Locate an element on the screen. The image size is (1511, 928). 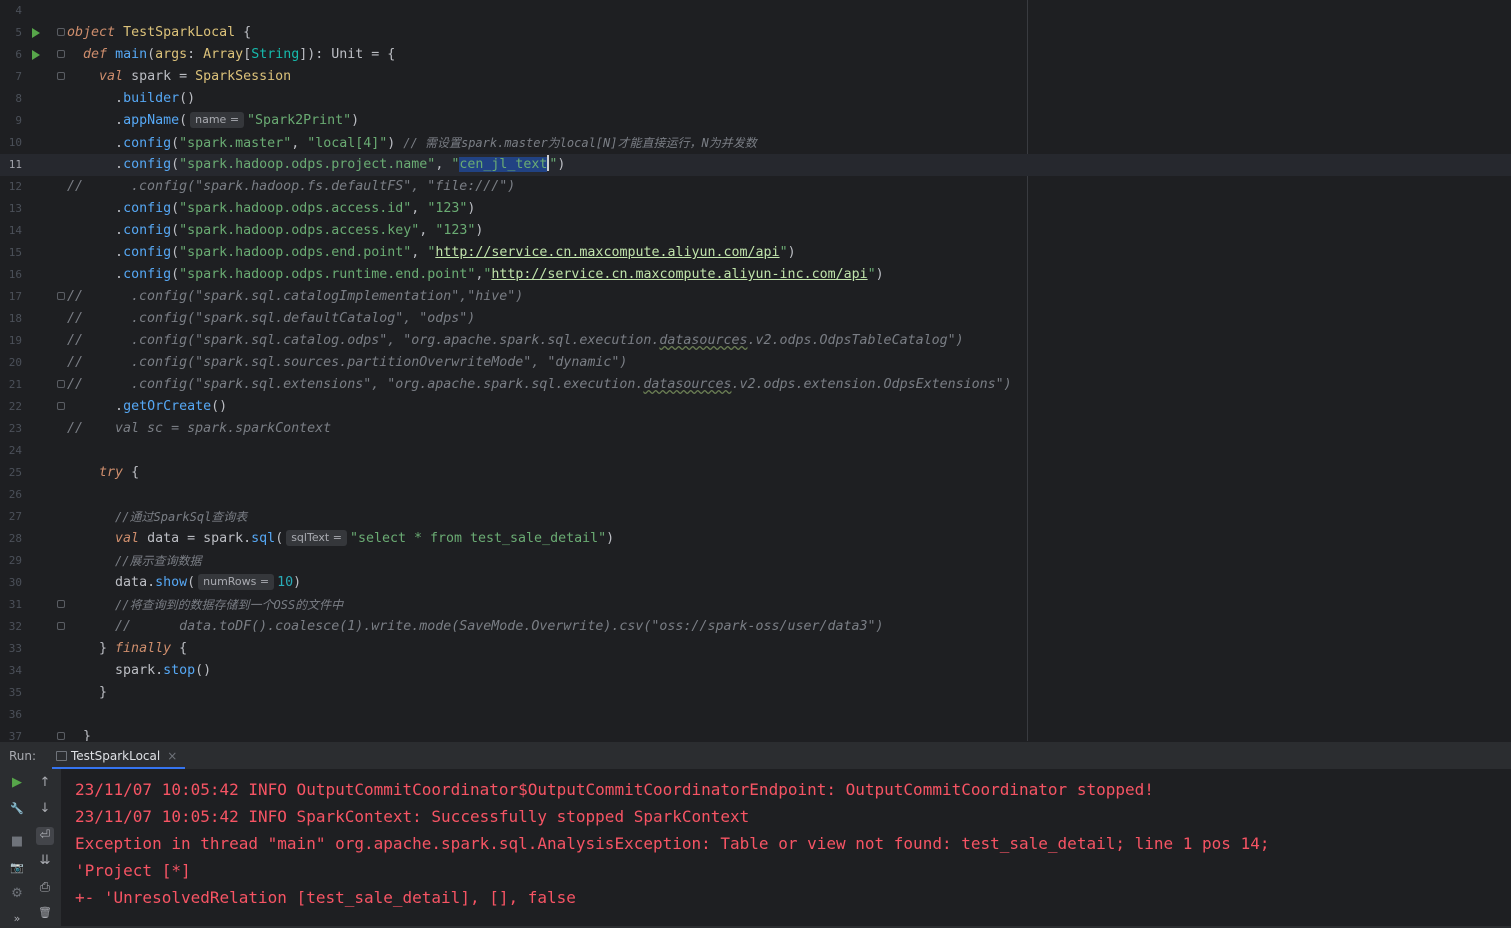
line-number: 13 is located at coordinates (15, 208).